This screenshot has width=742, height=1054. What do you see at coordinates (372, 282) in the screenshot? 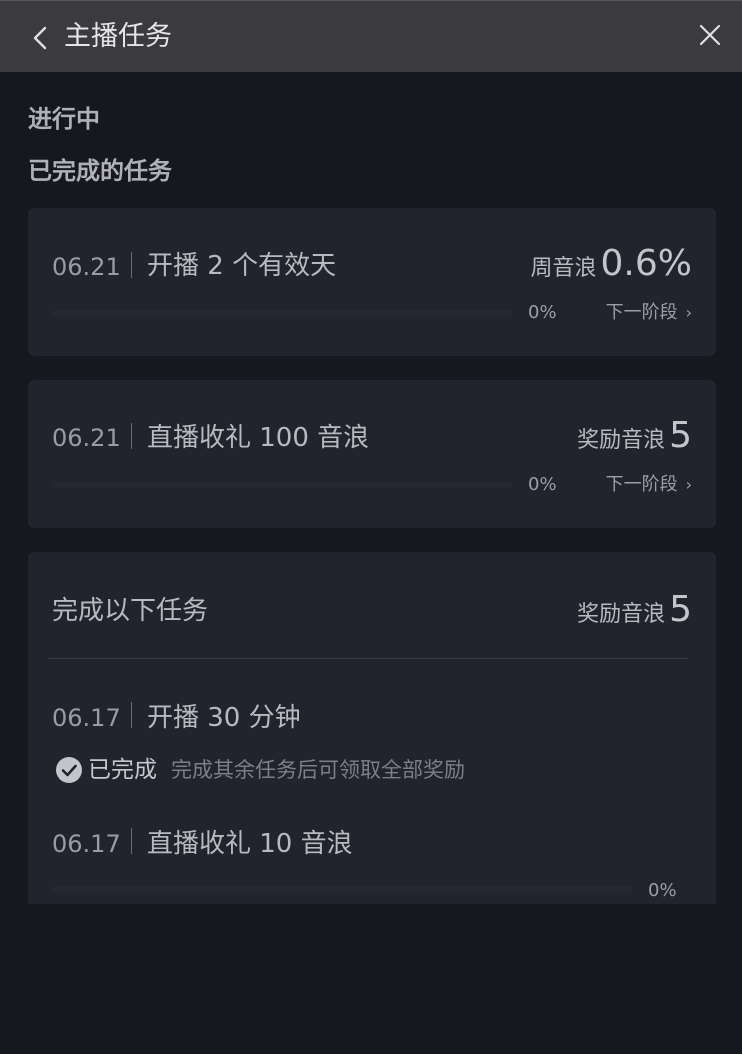
I see `task-card: 06.21 开播 2 个有效天 周音浪 0.6% 0% 下一阶段 ›` at bounding box center [372, 282].